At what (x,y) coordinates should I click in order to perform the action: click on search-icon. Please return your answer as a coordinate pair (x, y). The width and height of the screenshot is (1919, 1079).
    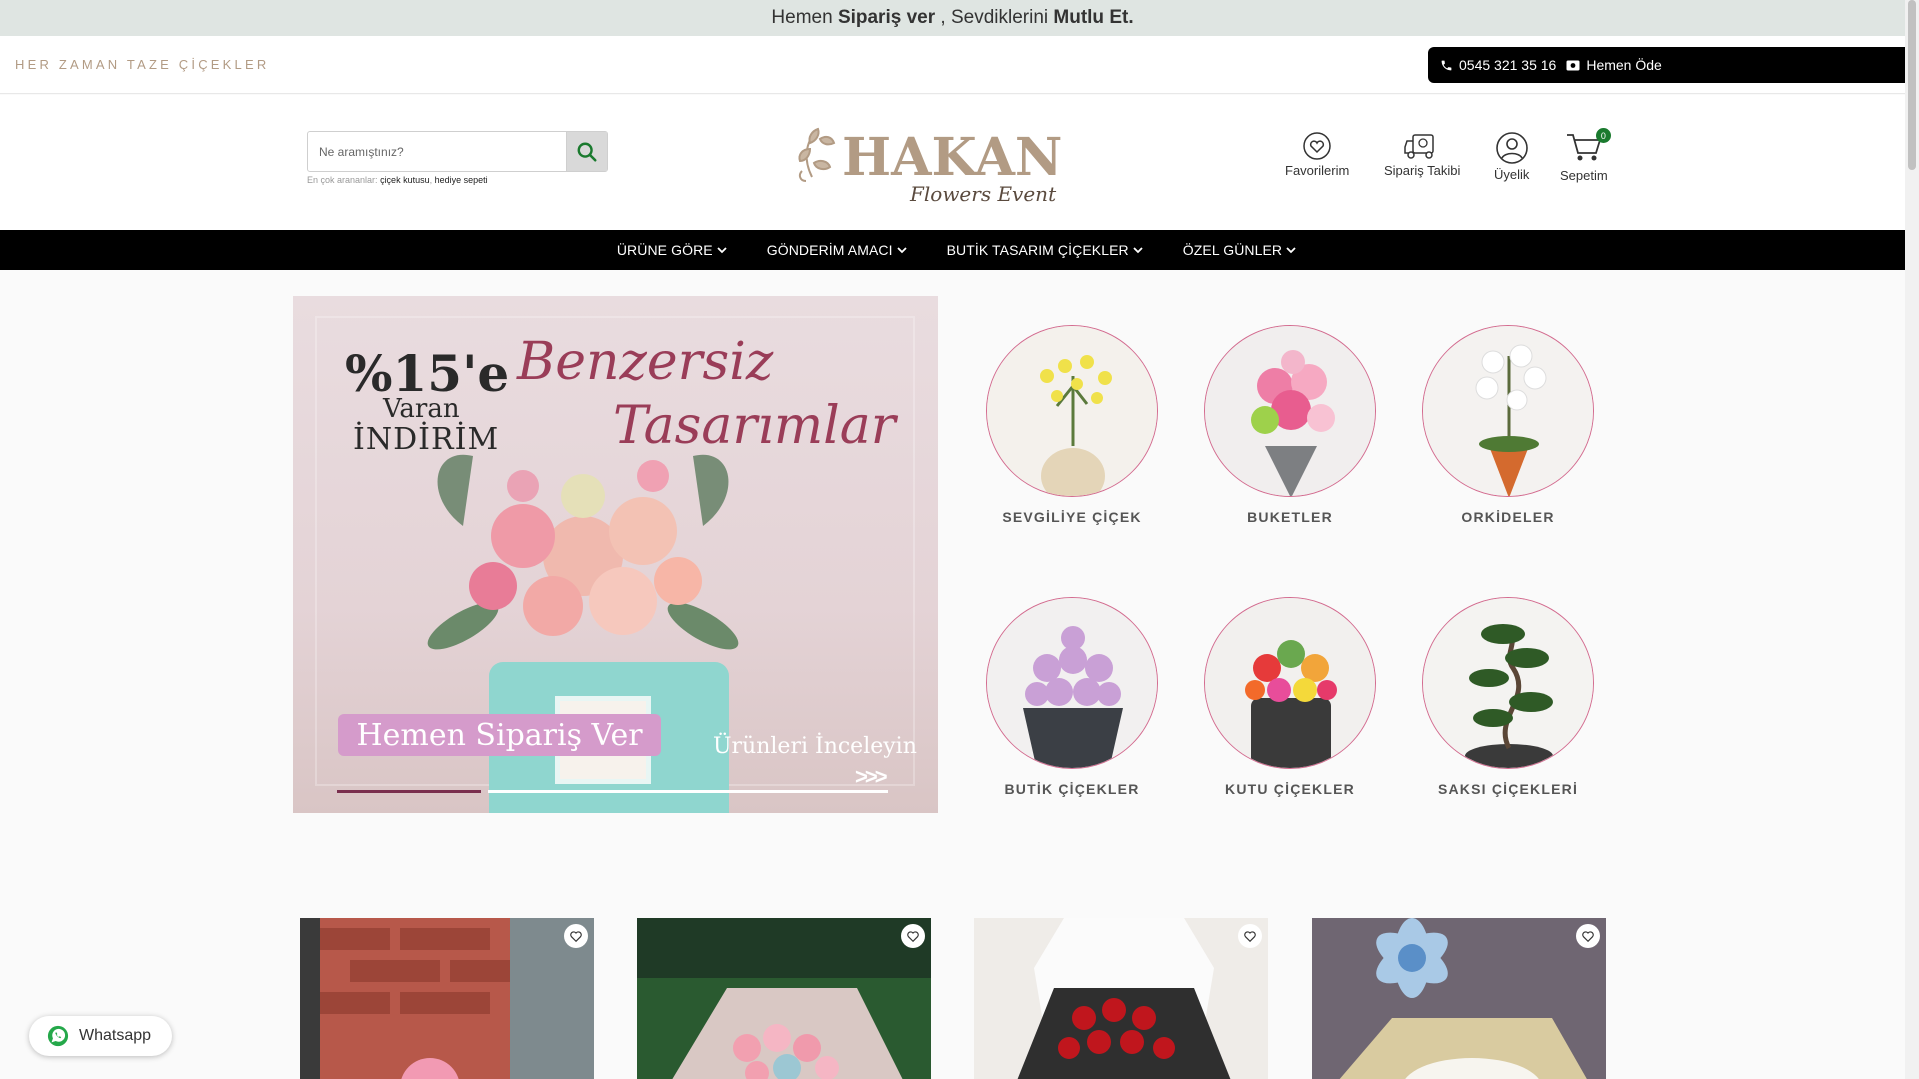
    Looking at the image, I should click on (587, 152).